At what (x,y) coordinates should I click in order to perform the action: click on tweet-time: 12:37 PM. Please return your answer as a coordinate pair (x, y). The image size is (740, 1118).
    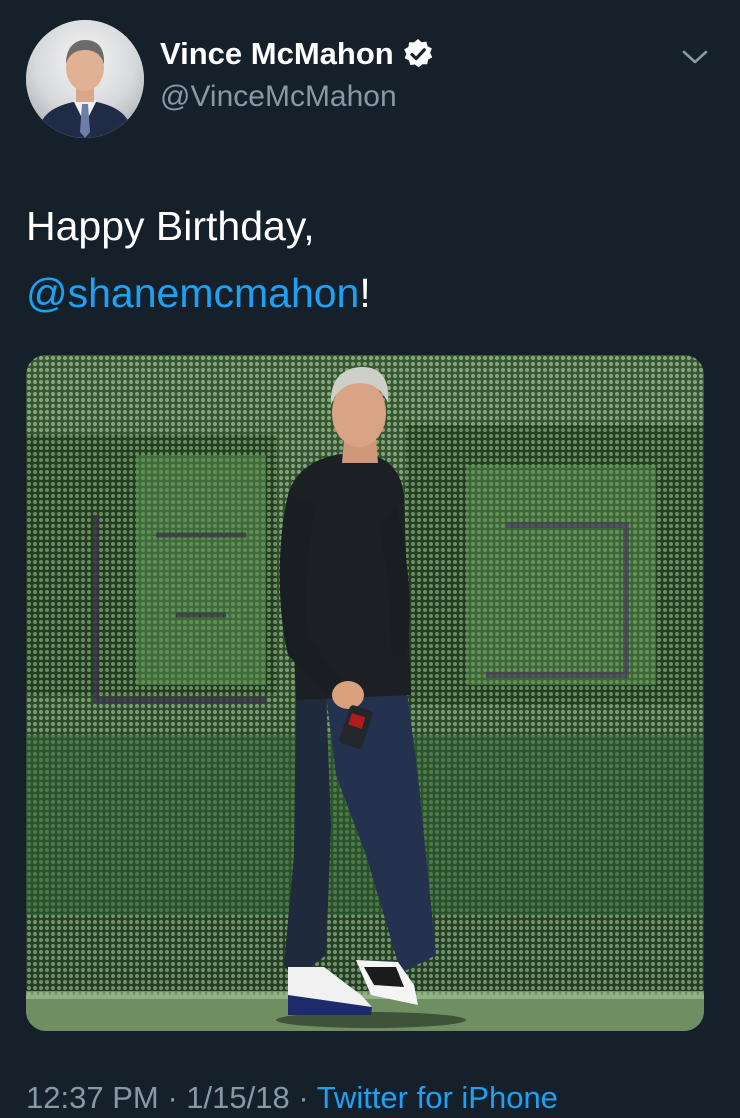
    Looking at the image, I should click on (92, 1097).